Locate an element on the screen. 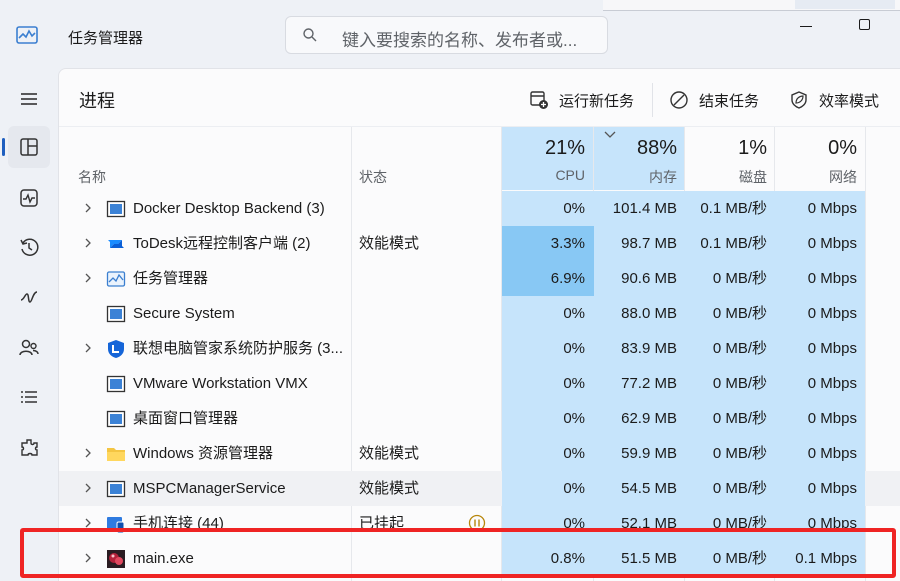 The image size is (900, 581). table-row: Secure System 0% 88.0 MB 0 MB/秒 0 Mbps is located at coordinates (479, 313).